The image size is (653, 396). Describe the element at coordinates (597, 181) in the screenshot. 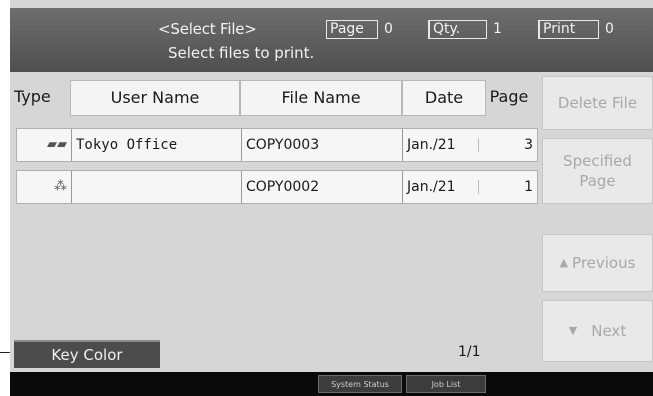

I see `specified-page-label-line2: Page` at that location.